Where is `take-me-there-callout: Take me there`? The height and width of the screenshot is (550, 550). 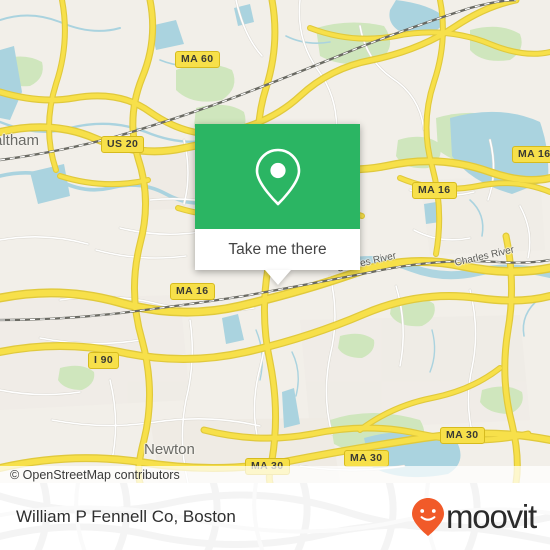 take-me-there-callout: Take me there is located at coordinates (277, 204).